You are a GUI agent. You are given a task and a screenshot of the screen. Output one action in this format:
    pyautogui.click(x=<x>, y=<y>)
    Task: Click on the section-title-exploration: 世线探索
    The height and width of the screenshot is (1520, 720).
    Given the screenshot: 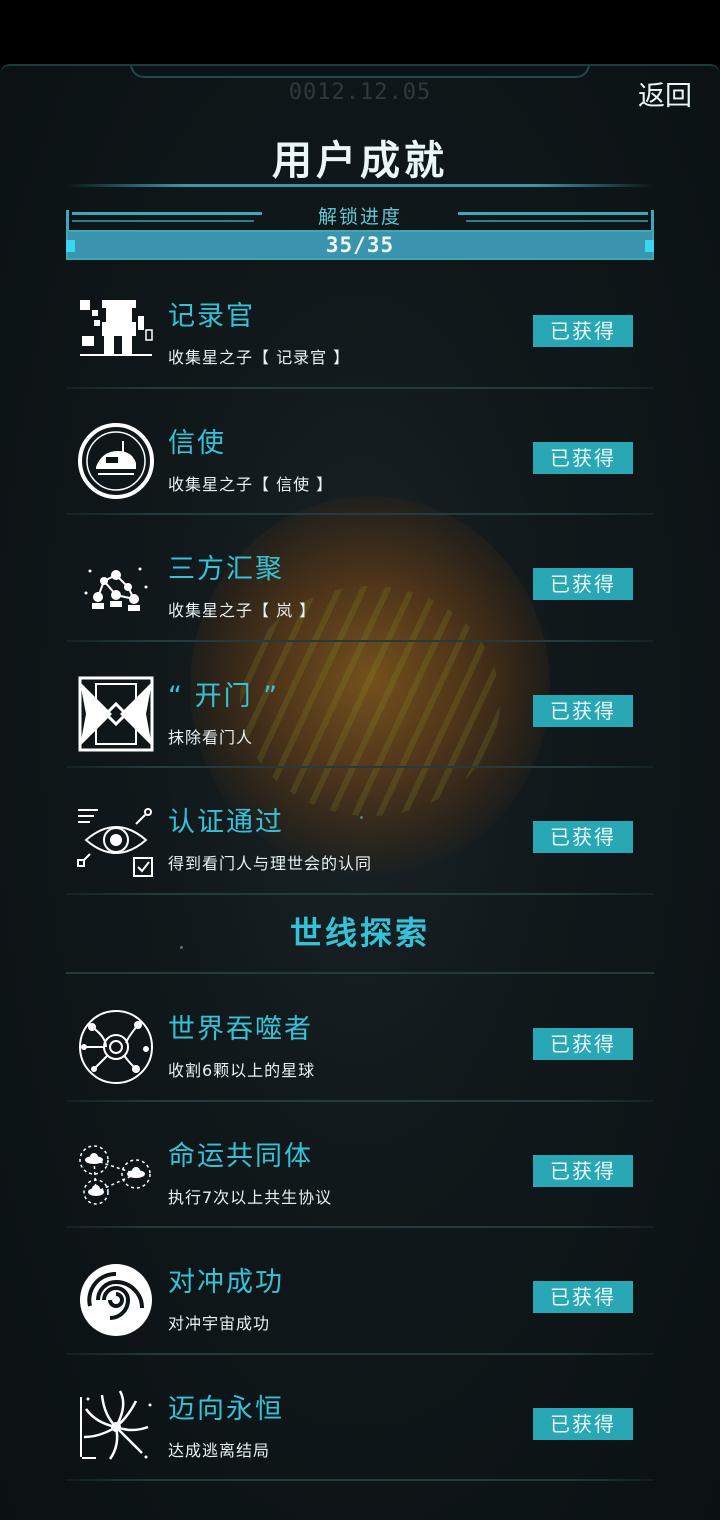 What is the action you would take?
    pyautogui.click(x=359, y=933)
    